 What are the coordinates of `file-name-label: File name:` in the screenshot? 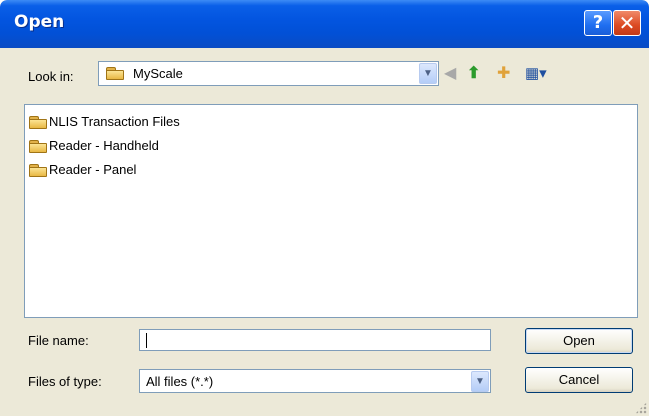 It's located at (58, 340).